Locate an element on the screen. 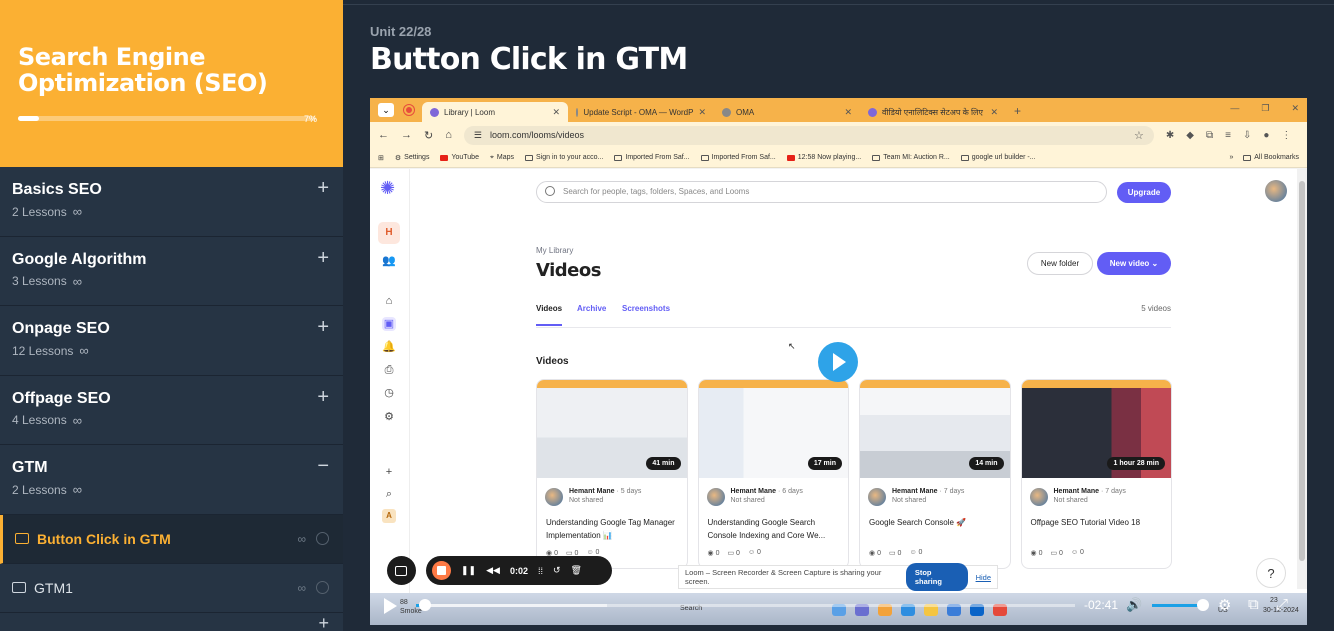 Image resolution: width=1334 pixels, height=631 pixels. section-offpage-seo: Offpage SEO 4 Lessons ∞ + is located at coordinates (171, 410).